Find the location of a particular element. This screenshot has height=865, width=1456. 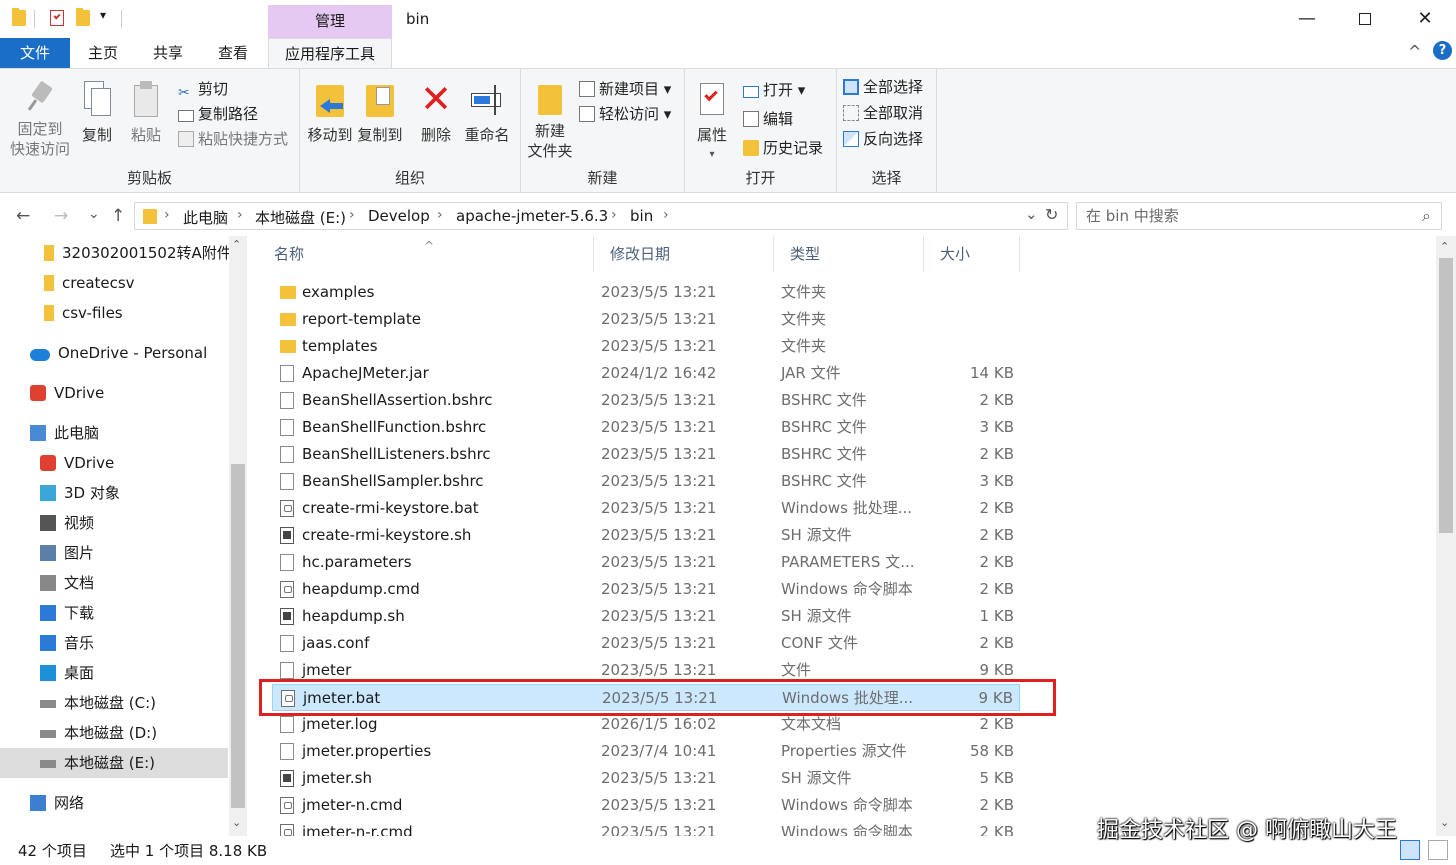

column-header-size: 大小 is located at coordinates (972, 254).